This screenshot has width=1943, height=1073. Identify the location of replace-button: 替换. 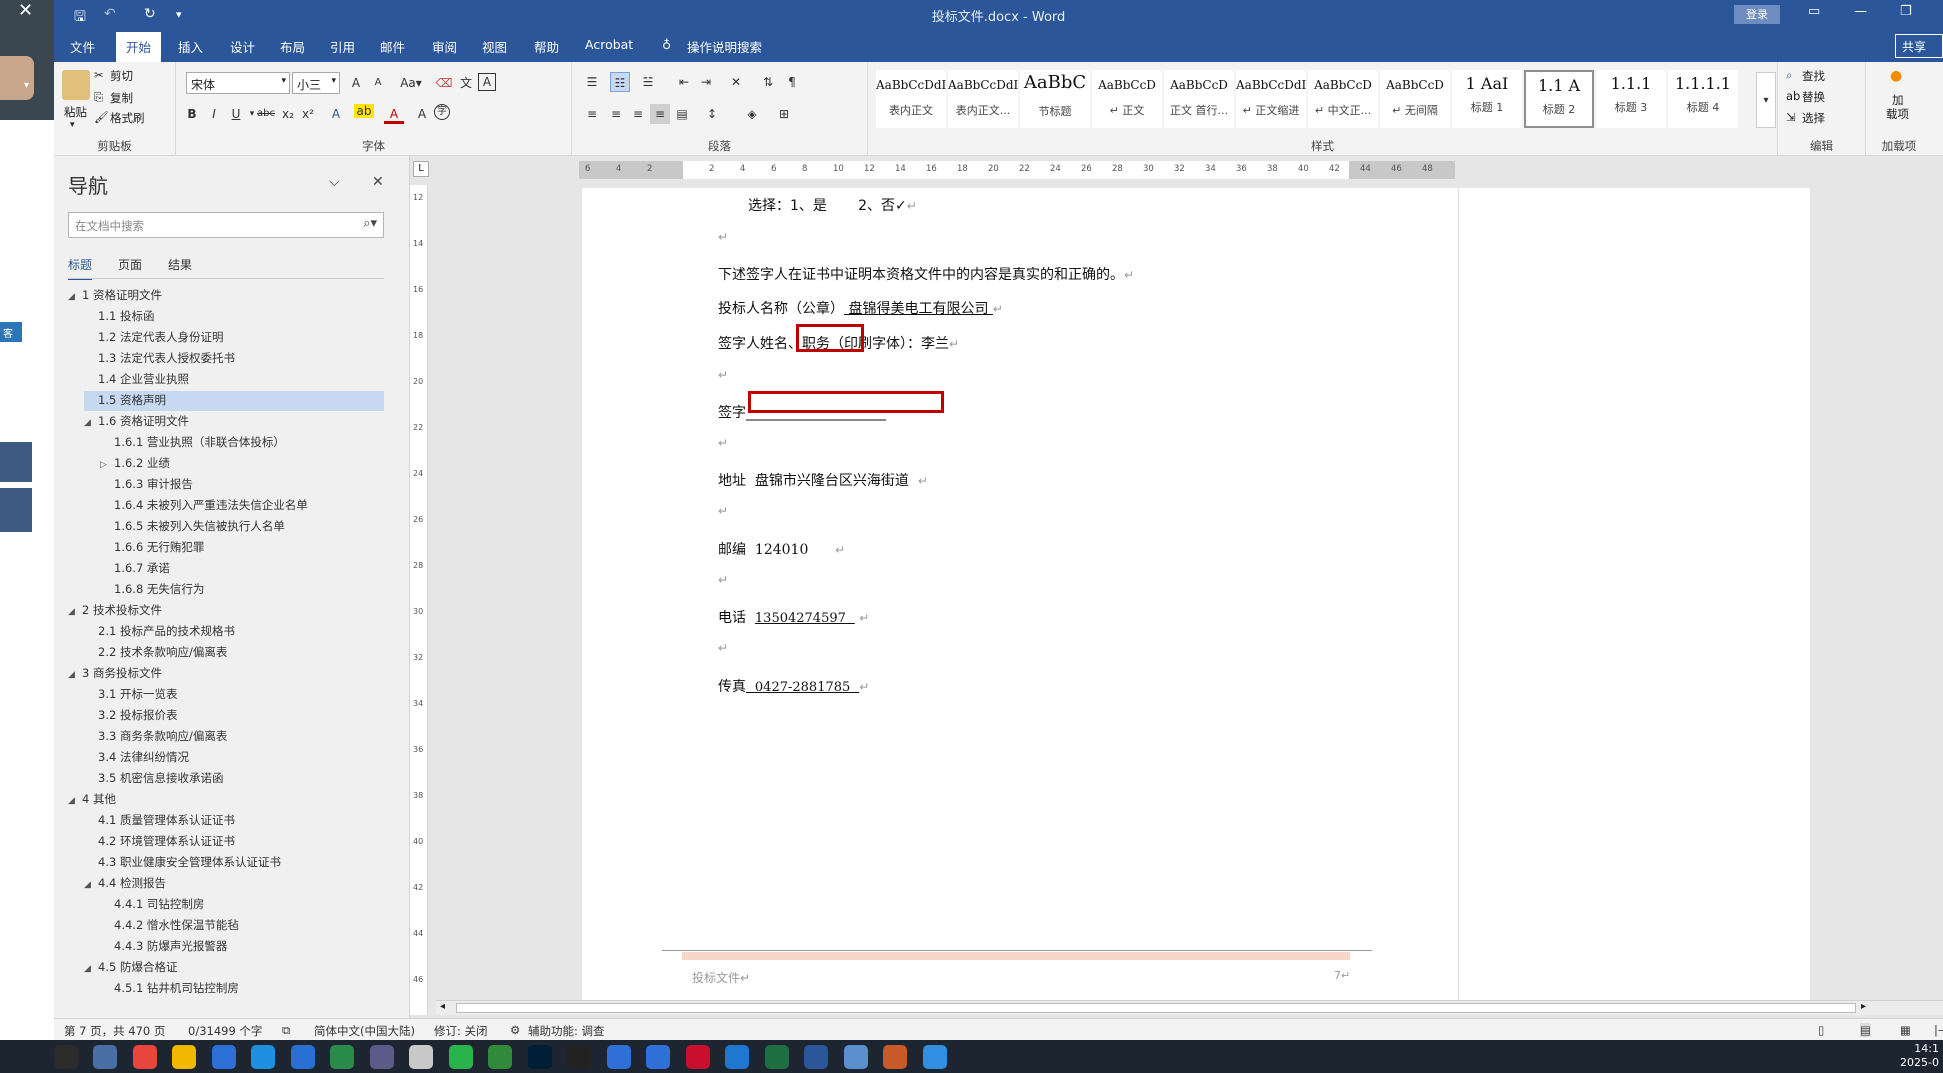
(1813, 97).